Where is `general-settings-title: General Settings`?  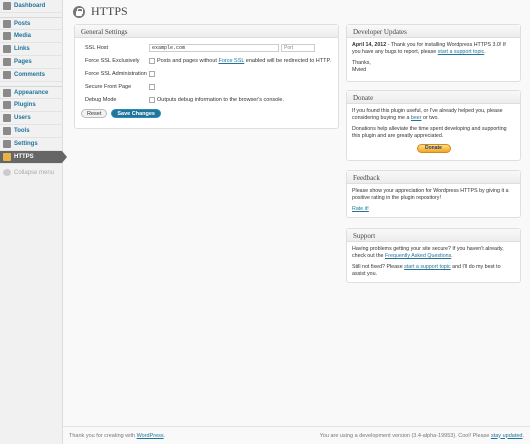
general-settings-title: General Settings is located at coordinates (206, 31).